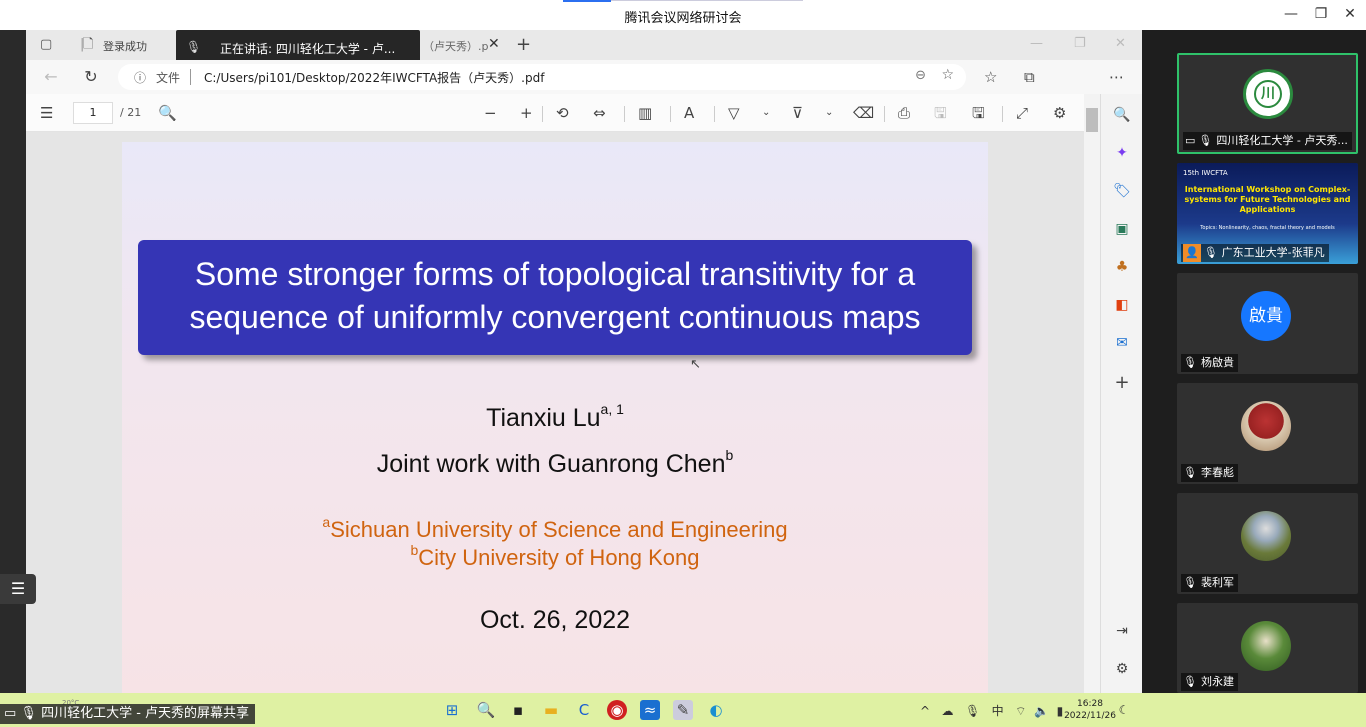 The height and width of the screenshot is (727, 1366). What do you see at coordinates (128, 714) in the screenshot?
I see `screen-share-banner: ▭ 🎙 四川轻化工大学 - 卢天秀的屏幕共享` at bounding box center [128, 714].